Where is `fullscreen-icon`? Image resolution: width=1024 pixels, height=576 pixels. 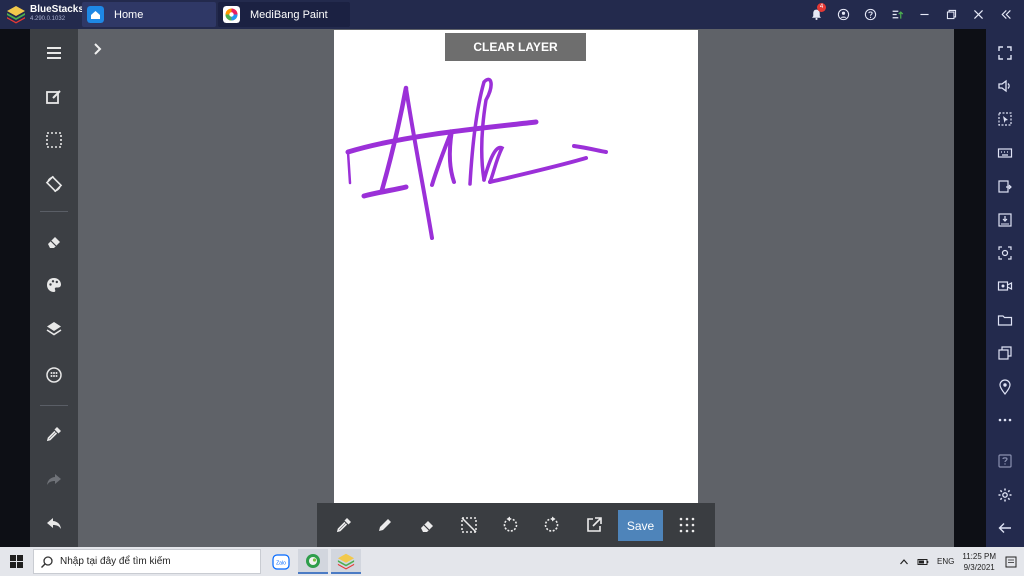 fullscreen-icon is located at coordinates (1005, 52).